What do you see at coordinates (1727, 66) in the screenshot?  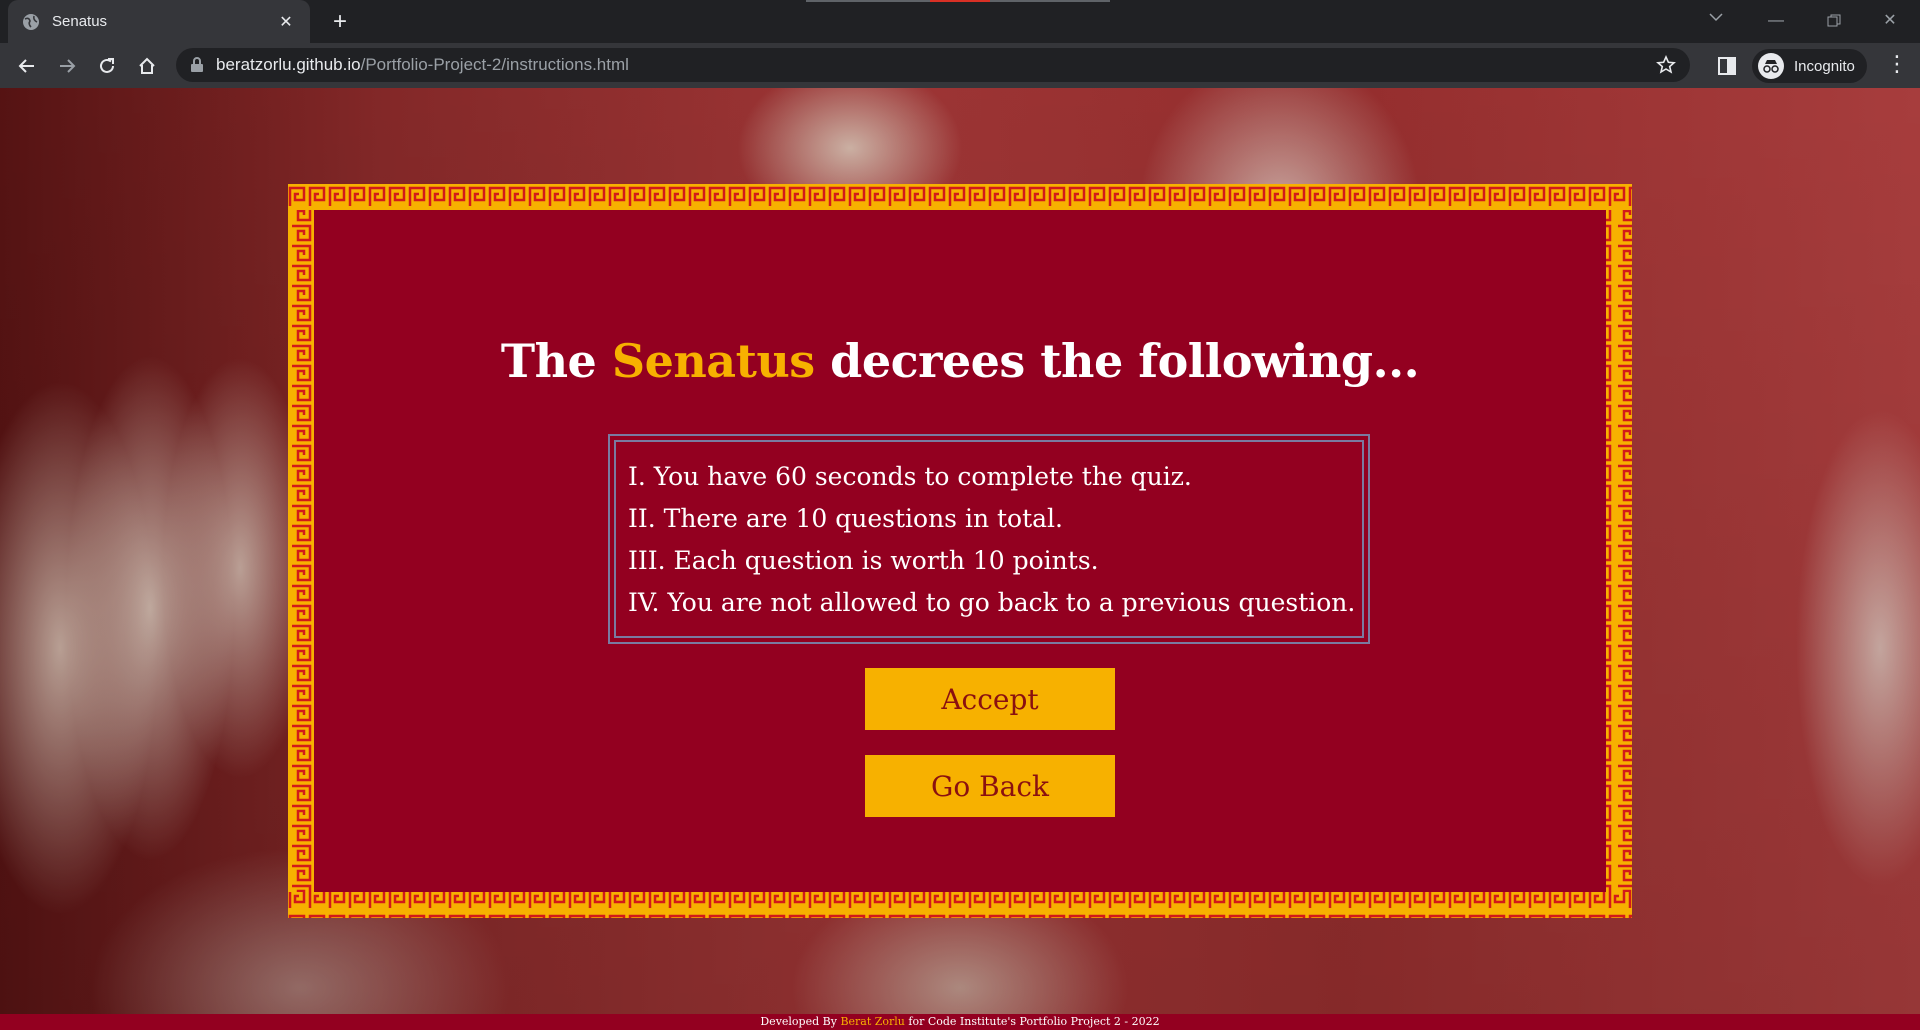 I see `side-panel-icon` at bounding box center [1727, 66].